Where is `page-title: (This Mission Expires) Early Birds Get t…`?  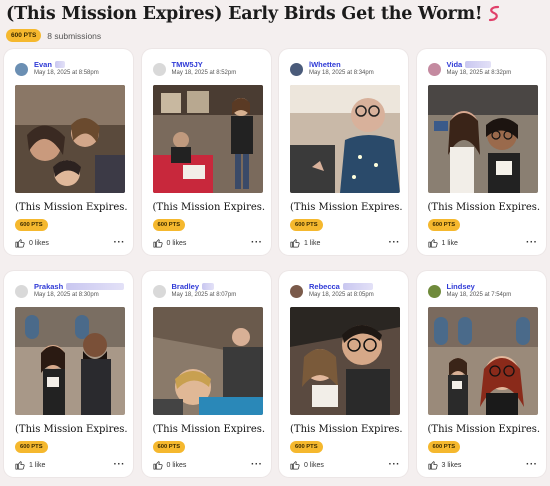 page-title: (This Mission Expires) Early Birds Get t… is located at coordinates (276, 14).